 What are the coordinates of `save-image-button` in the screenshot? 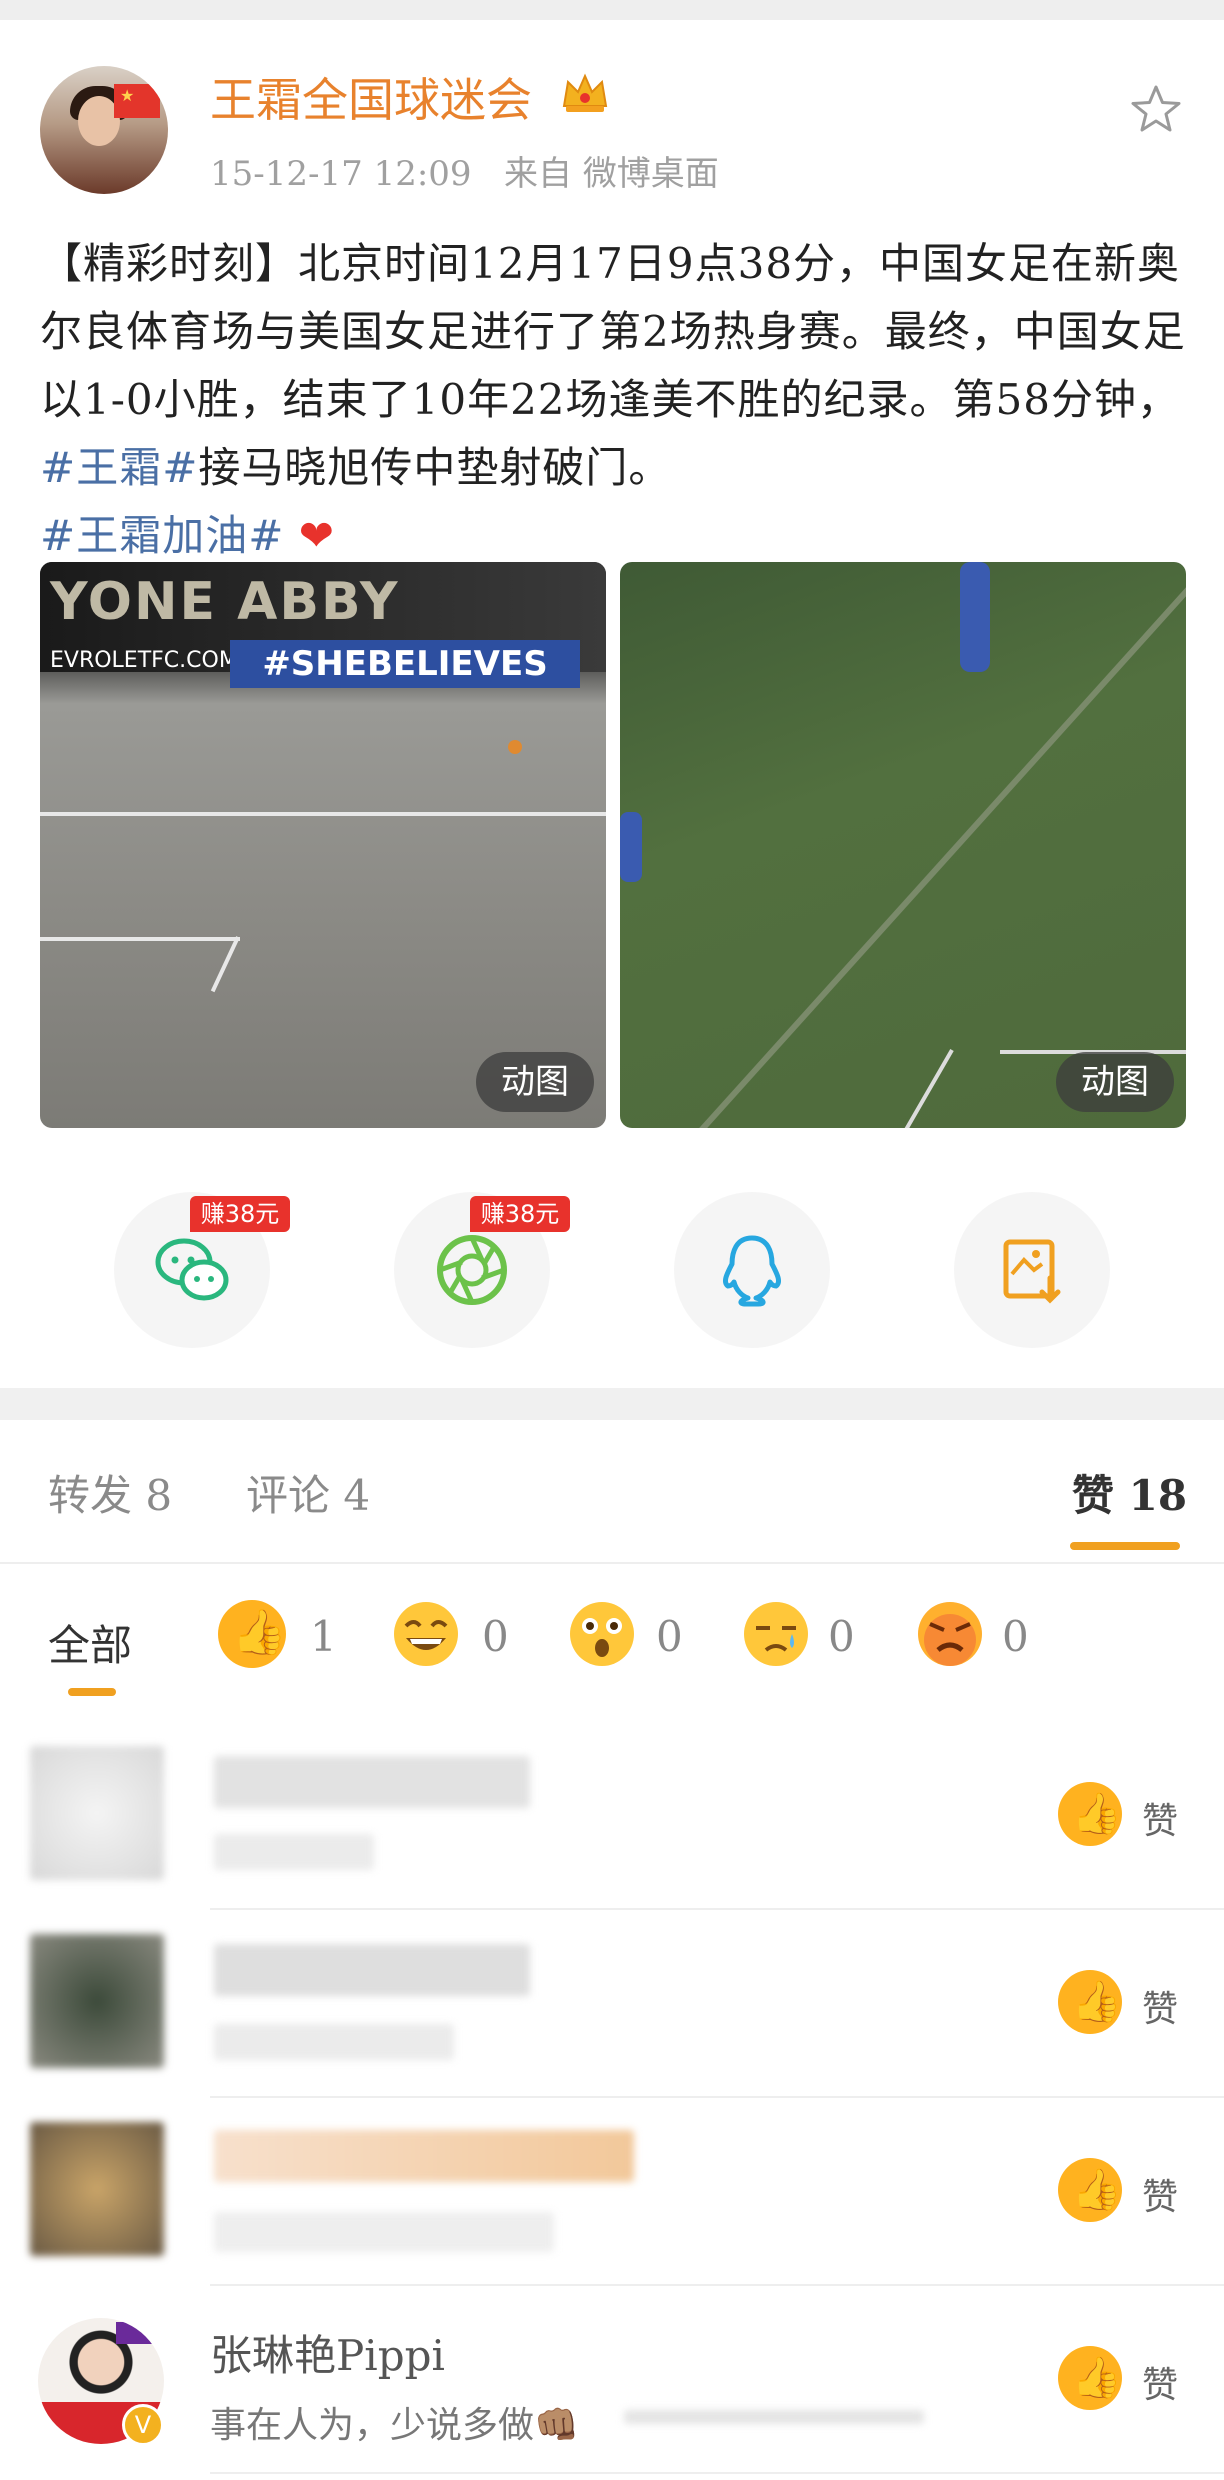 It's located at (1032, 1270).